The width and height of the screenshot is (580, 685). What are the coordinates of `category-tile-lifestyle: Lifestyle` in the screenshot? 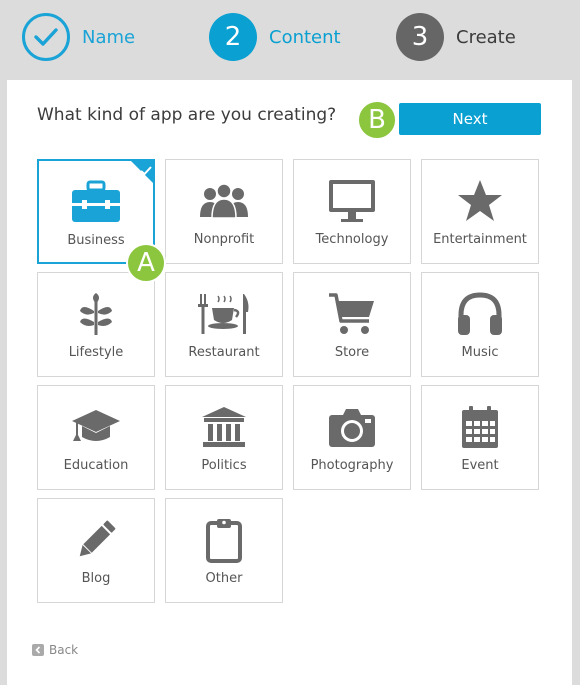 It's located at (96, 324).